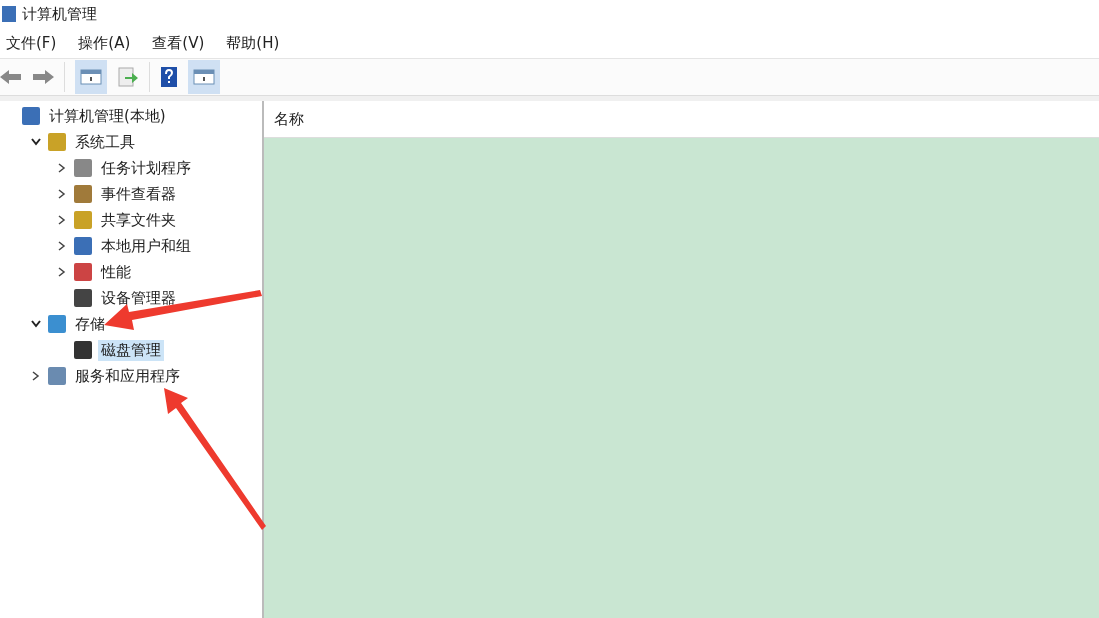 The height and width of the screenshot is (618, 1099). Describe the element at coordinates (289, 119) in the screenshot. I see `column-header: 名称` at that location.